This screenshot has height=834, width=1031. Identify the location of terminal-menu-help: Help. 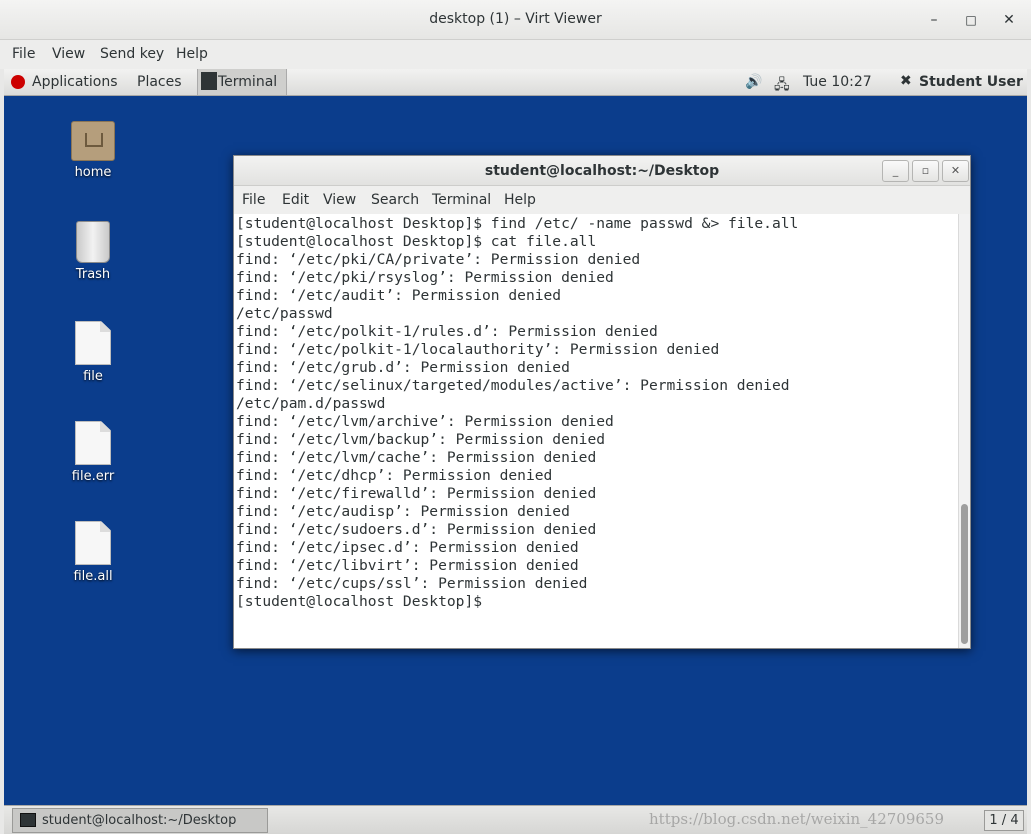
(520, 200).